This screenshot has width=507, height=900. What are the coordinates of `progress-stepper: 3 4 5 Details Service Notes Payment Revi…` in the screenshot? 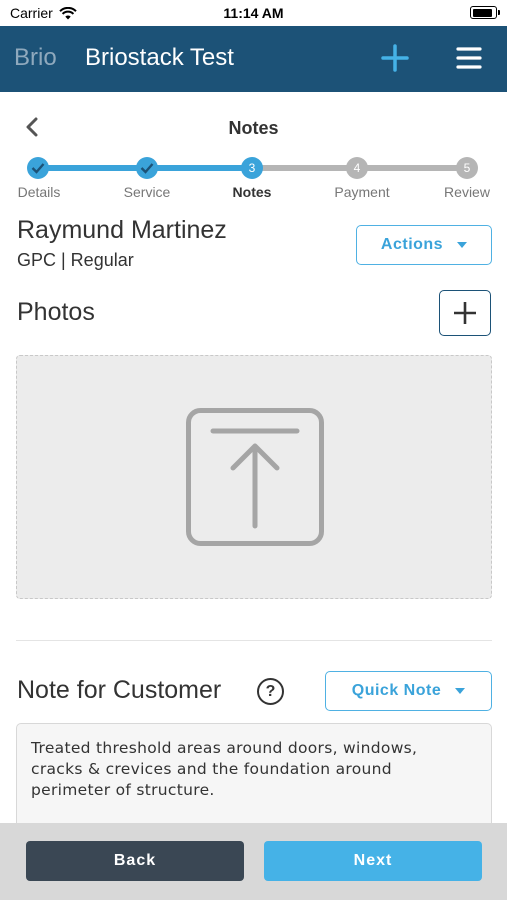 It's located at (253, 180).